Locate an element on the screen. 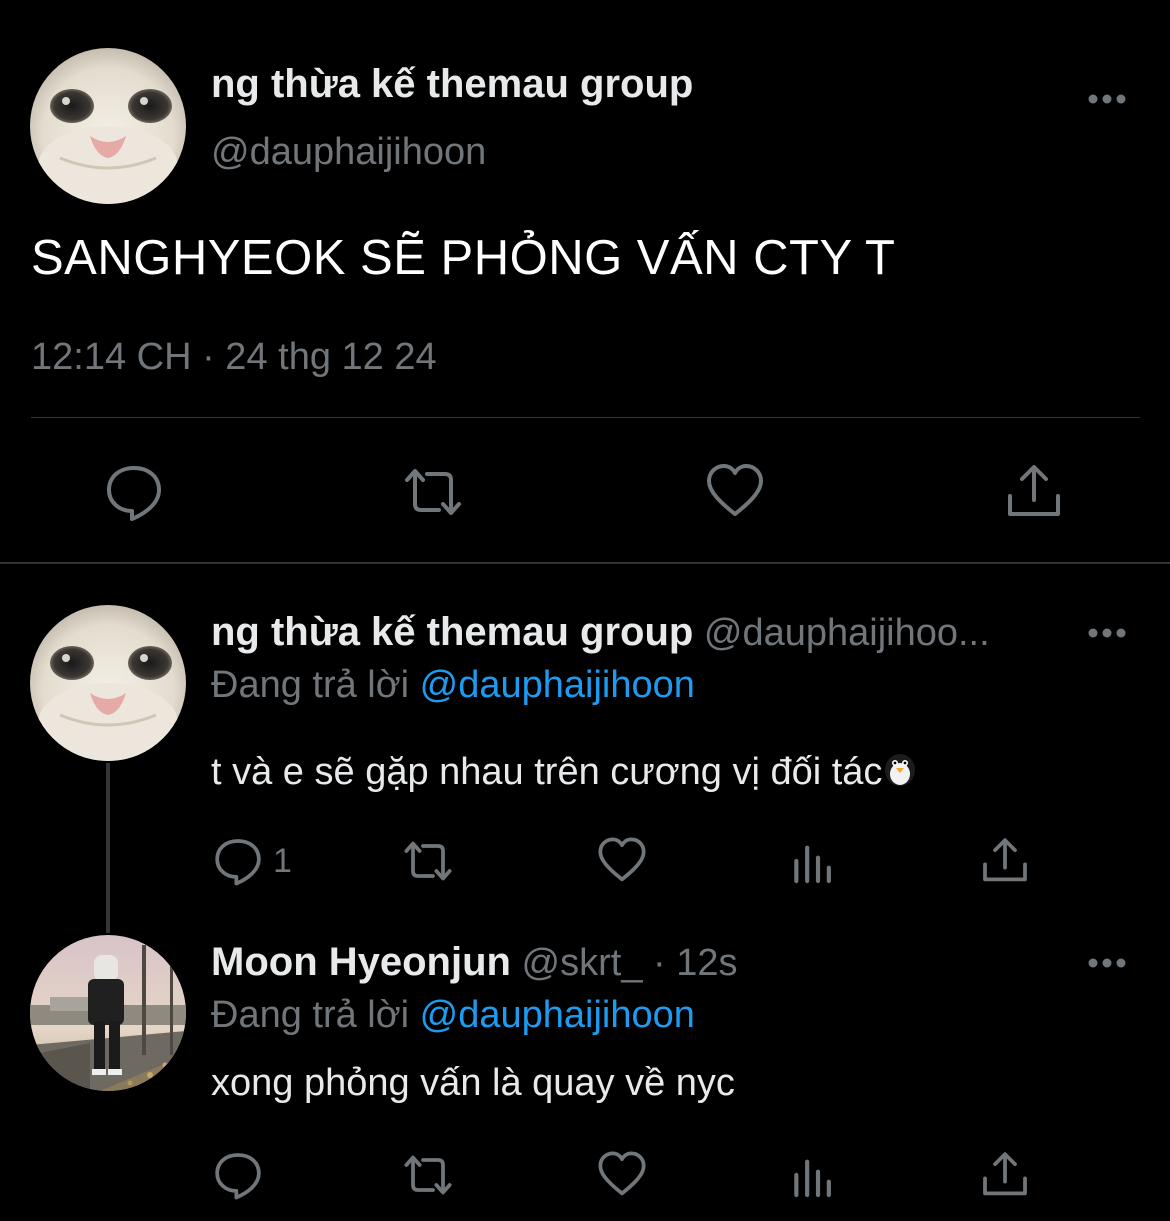  reply-1-text-body: t và e sẽ gặp nhau trên cương vị đối tác is located at coordinates (547, 772).